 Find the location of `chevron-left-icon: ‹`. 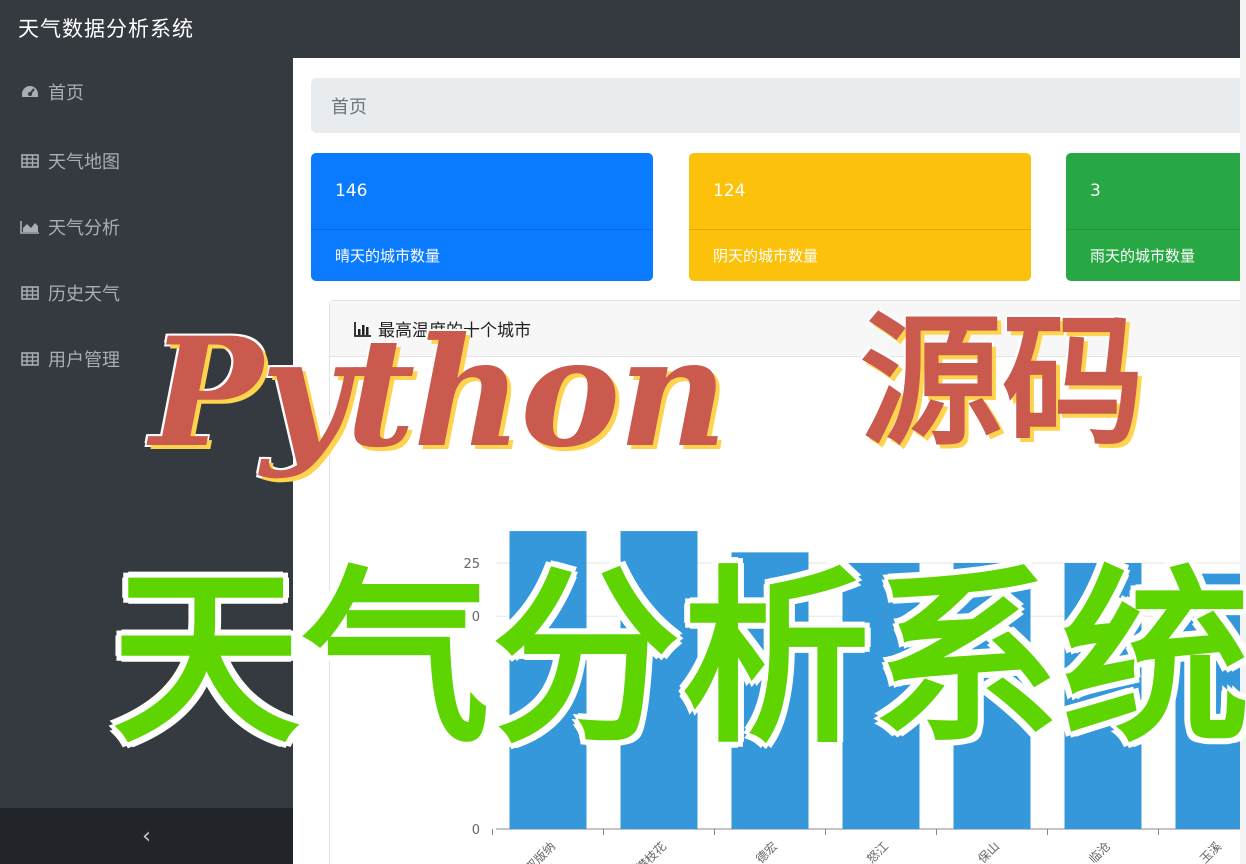

chevron-left-icon: ‹ is located at coordinates (146, 836).